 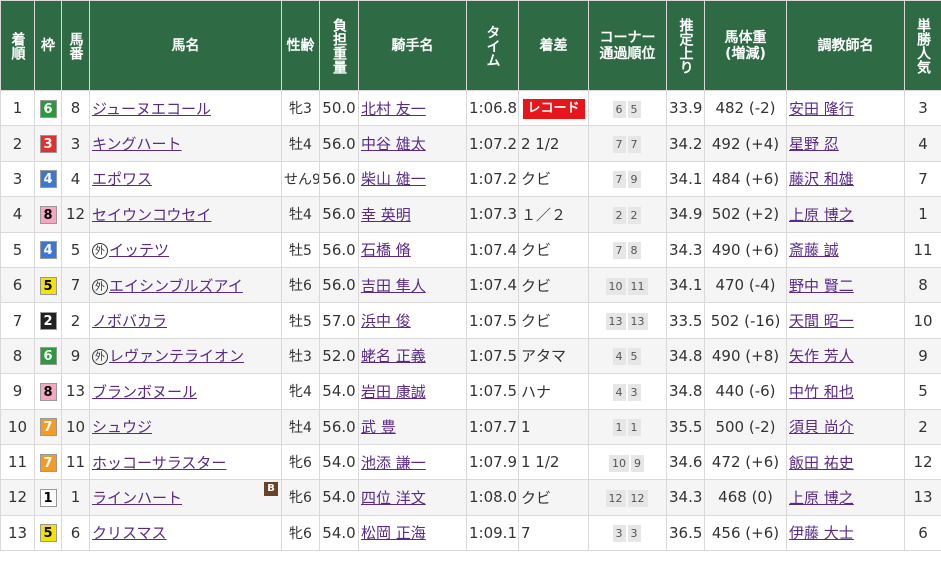 I want to click on jockey-cell: 北村 友一, so click(x=412, y=108).